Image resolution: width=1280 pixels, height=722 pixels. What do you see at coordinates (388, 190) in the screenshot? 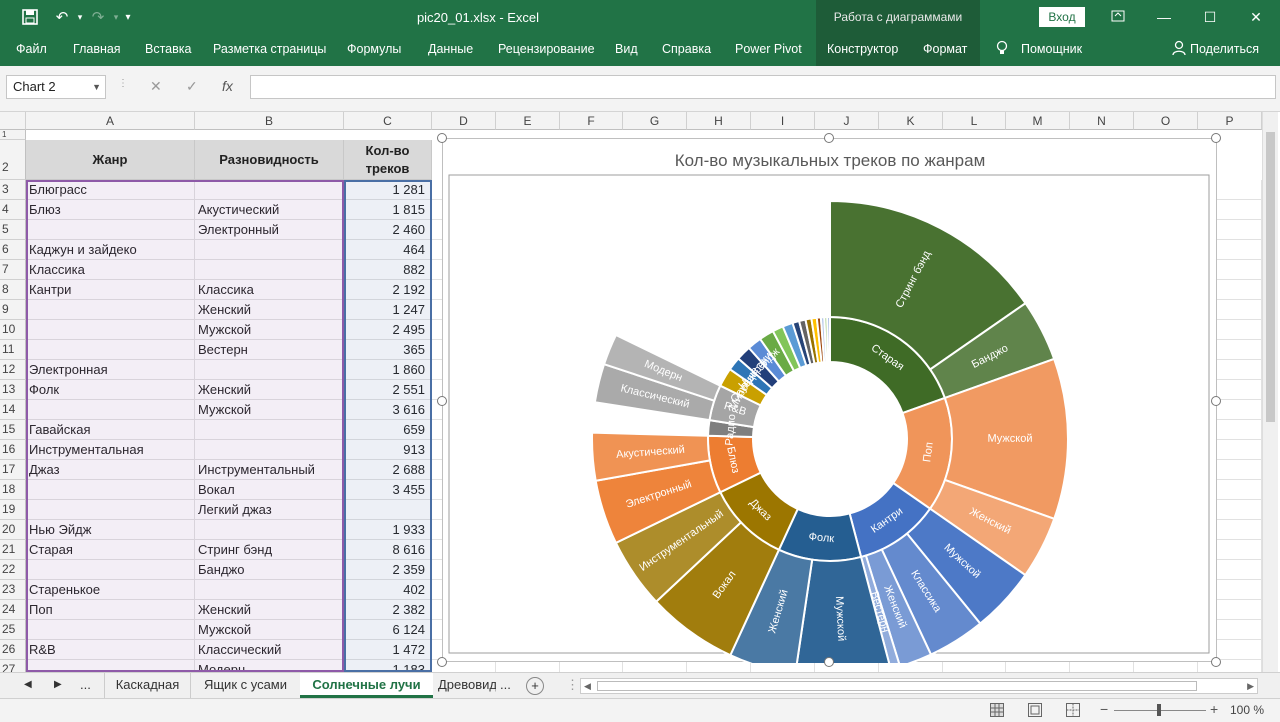
I see `cell-count: 1 281` at bounding box center [388, 190].